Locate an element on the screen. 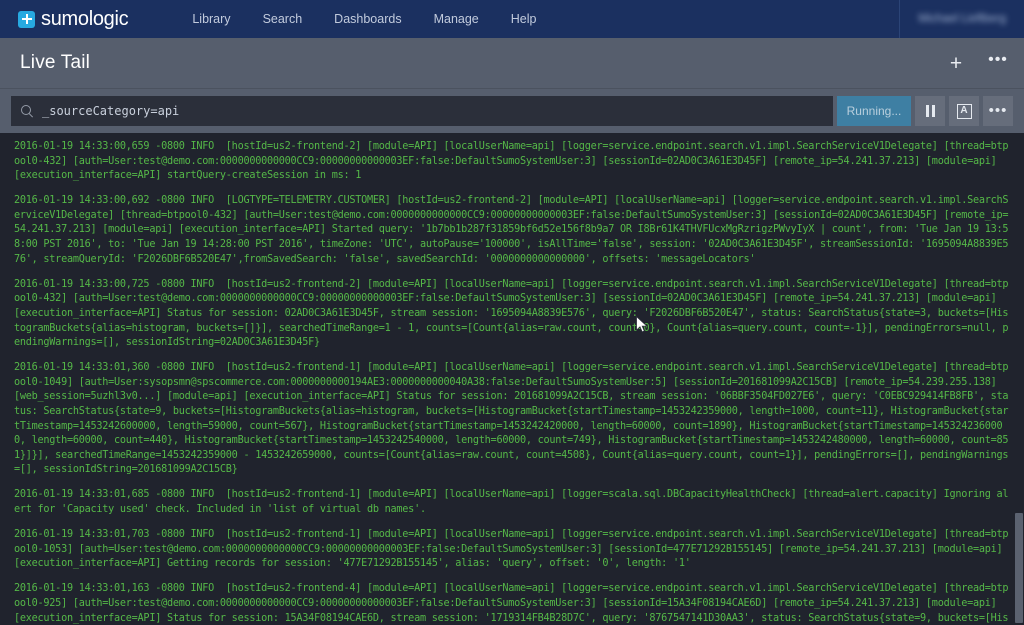  search-icon is located at coordinates (27, 111).